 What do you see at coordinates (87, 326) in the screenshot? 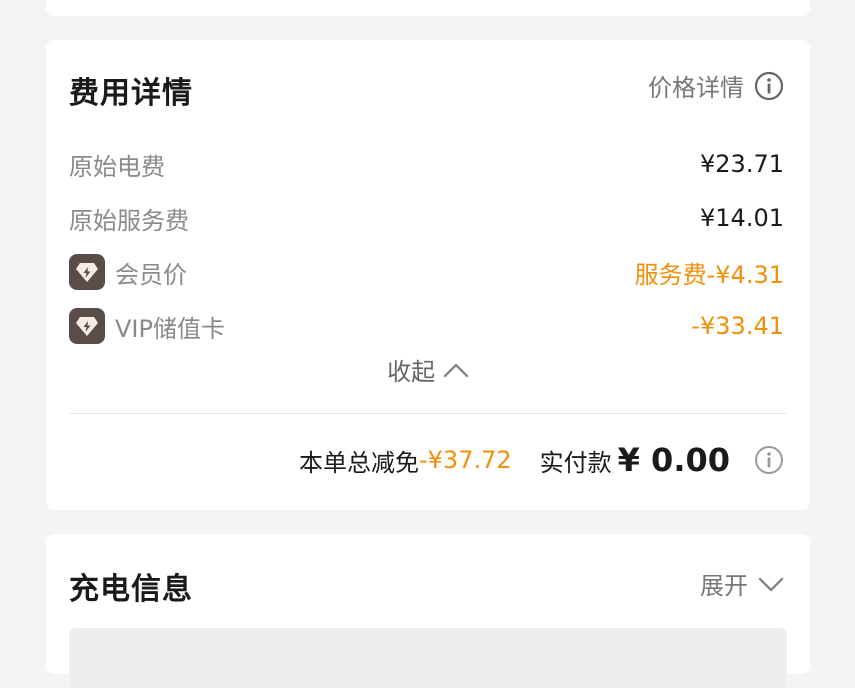
I see `vip-diamond-icon` at bounding box center [87, 326].